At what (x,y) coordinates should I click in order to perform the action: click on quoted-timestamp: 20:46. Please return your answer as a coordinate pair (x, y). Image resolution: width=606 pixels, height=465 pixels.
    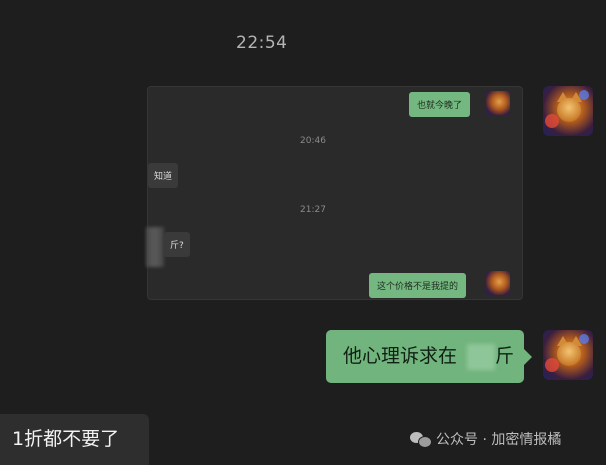
    Looking at the image, I should click on (313, 141).